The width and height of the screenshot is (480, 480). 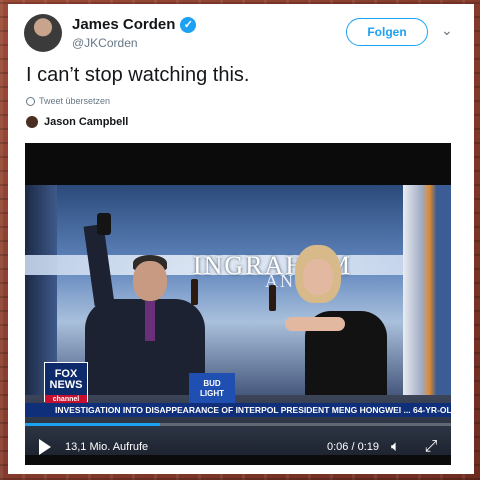 I want to click on play-icon, so click(x=45, y=447).